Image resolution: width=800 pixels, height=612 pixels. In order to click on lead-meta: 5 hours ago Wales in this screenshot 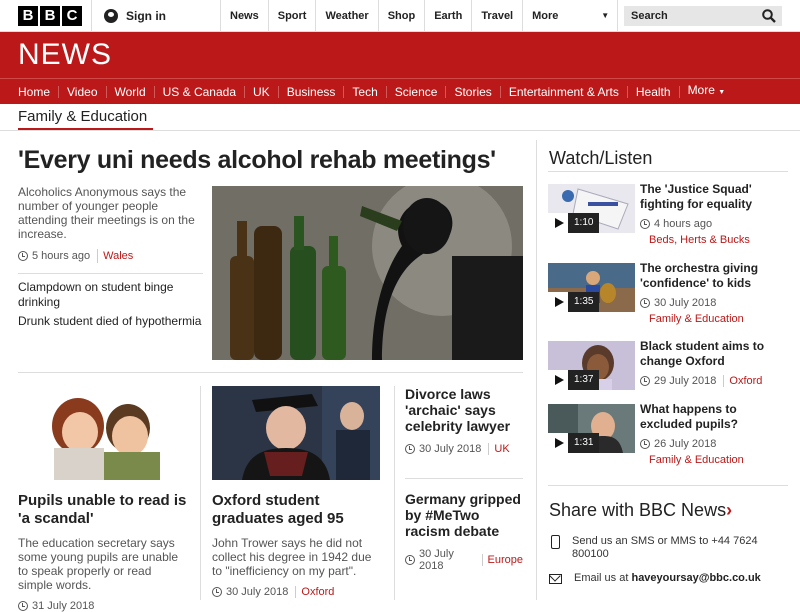, I will do `click(110, 256)`.